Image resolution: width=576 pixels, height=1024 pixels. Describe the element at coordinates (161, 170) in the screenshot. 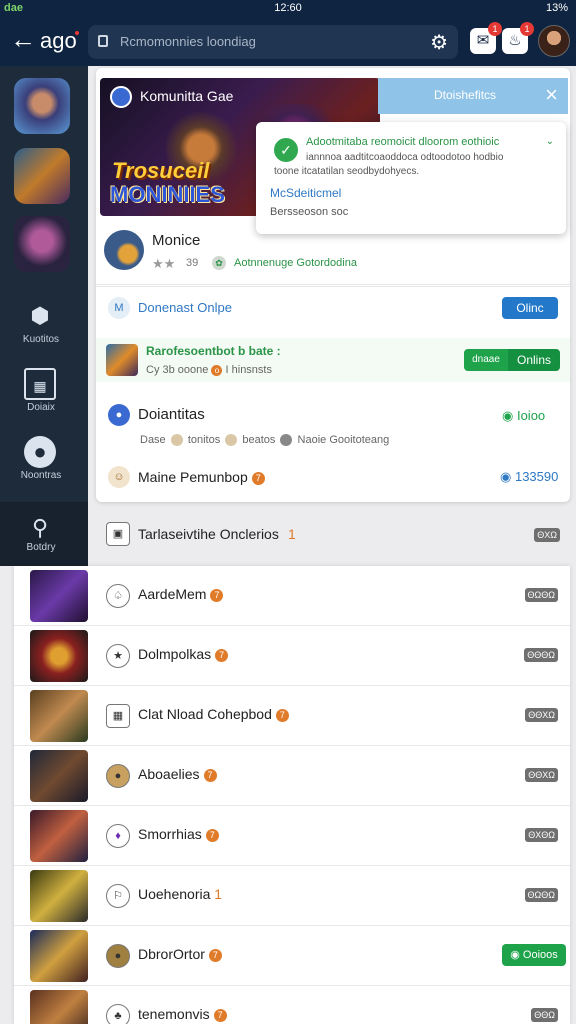

I see `banner-logo-line1: Trosuceil` at that location.